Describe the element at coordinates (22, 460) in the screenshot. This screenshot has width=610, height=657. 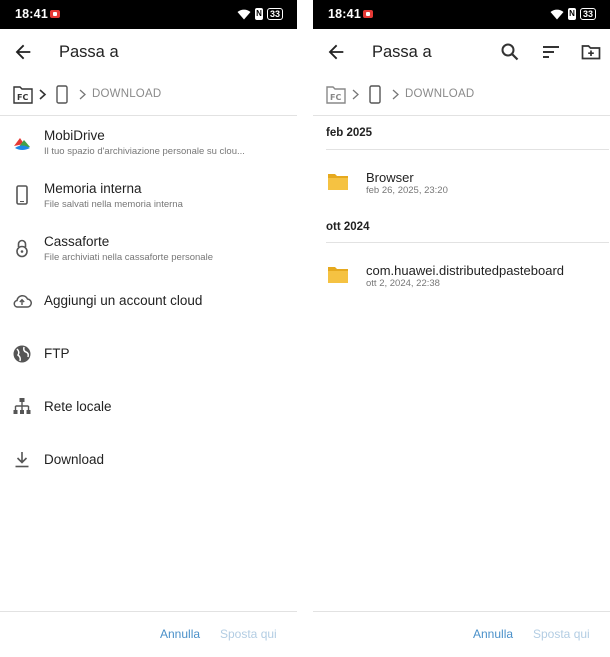
I see `download-icon` at that location.